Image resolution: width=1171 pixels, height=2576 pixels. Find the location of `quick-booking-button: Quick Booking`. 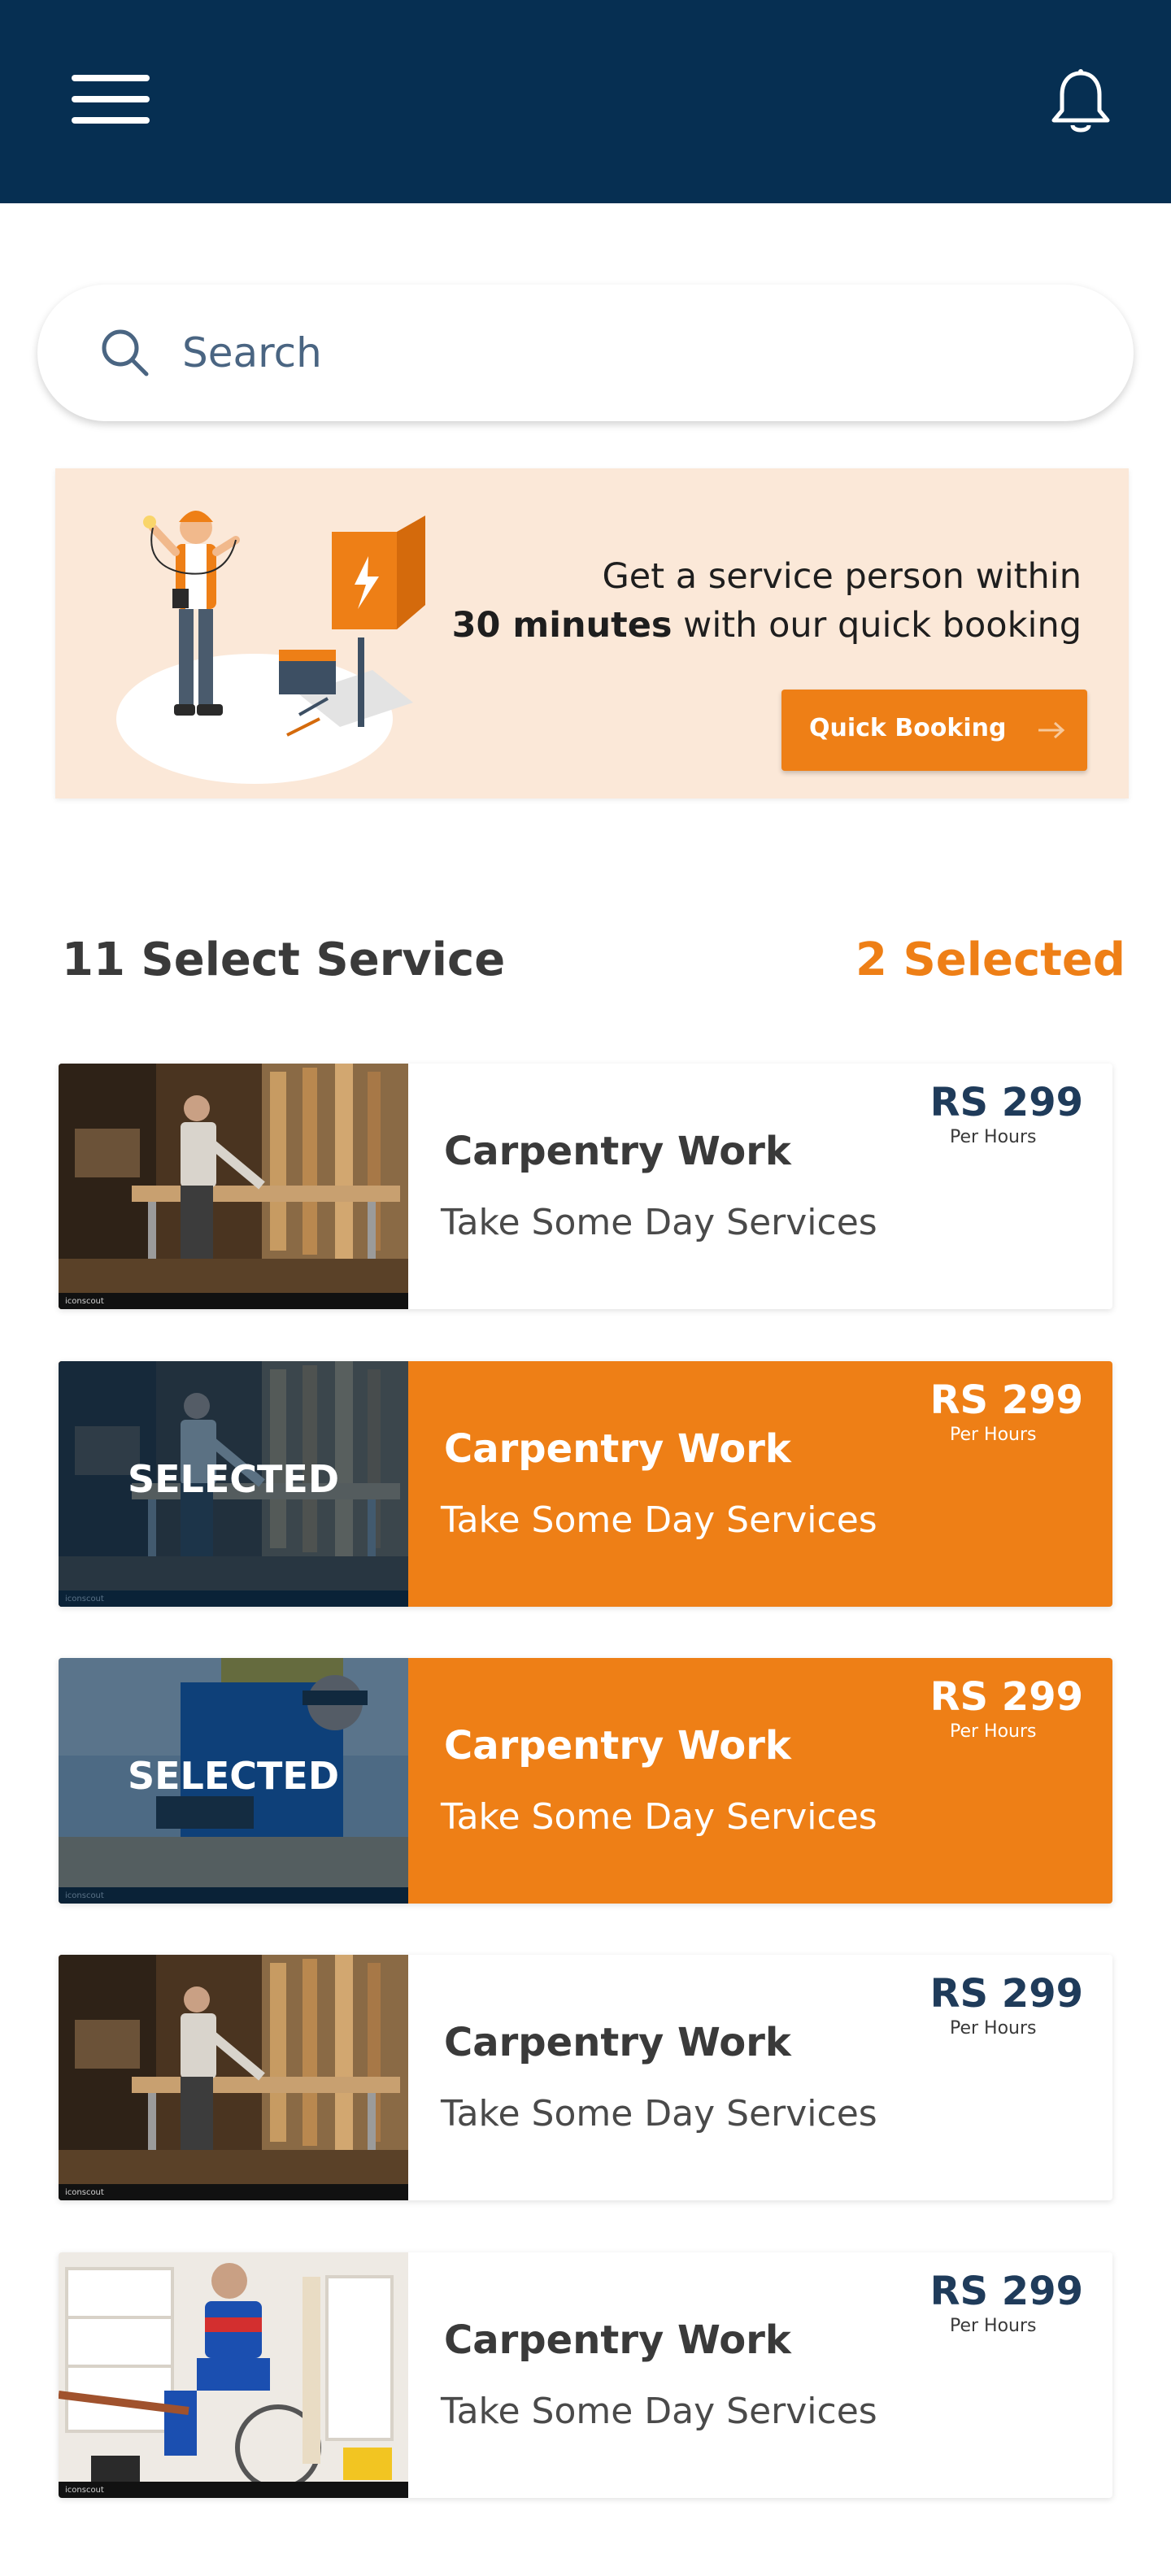

quick-booking-button: Quick Booking is located at coordinates (934, 731).